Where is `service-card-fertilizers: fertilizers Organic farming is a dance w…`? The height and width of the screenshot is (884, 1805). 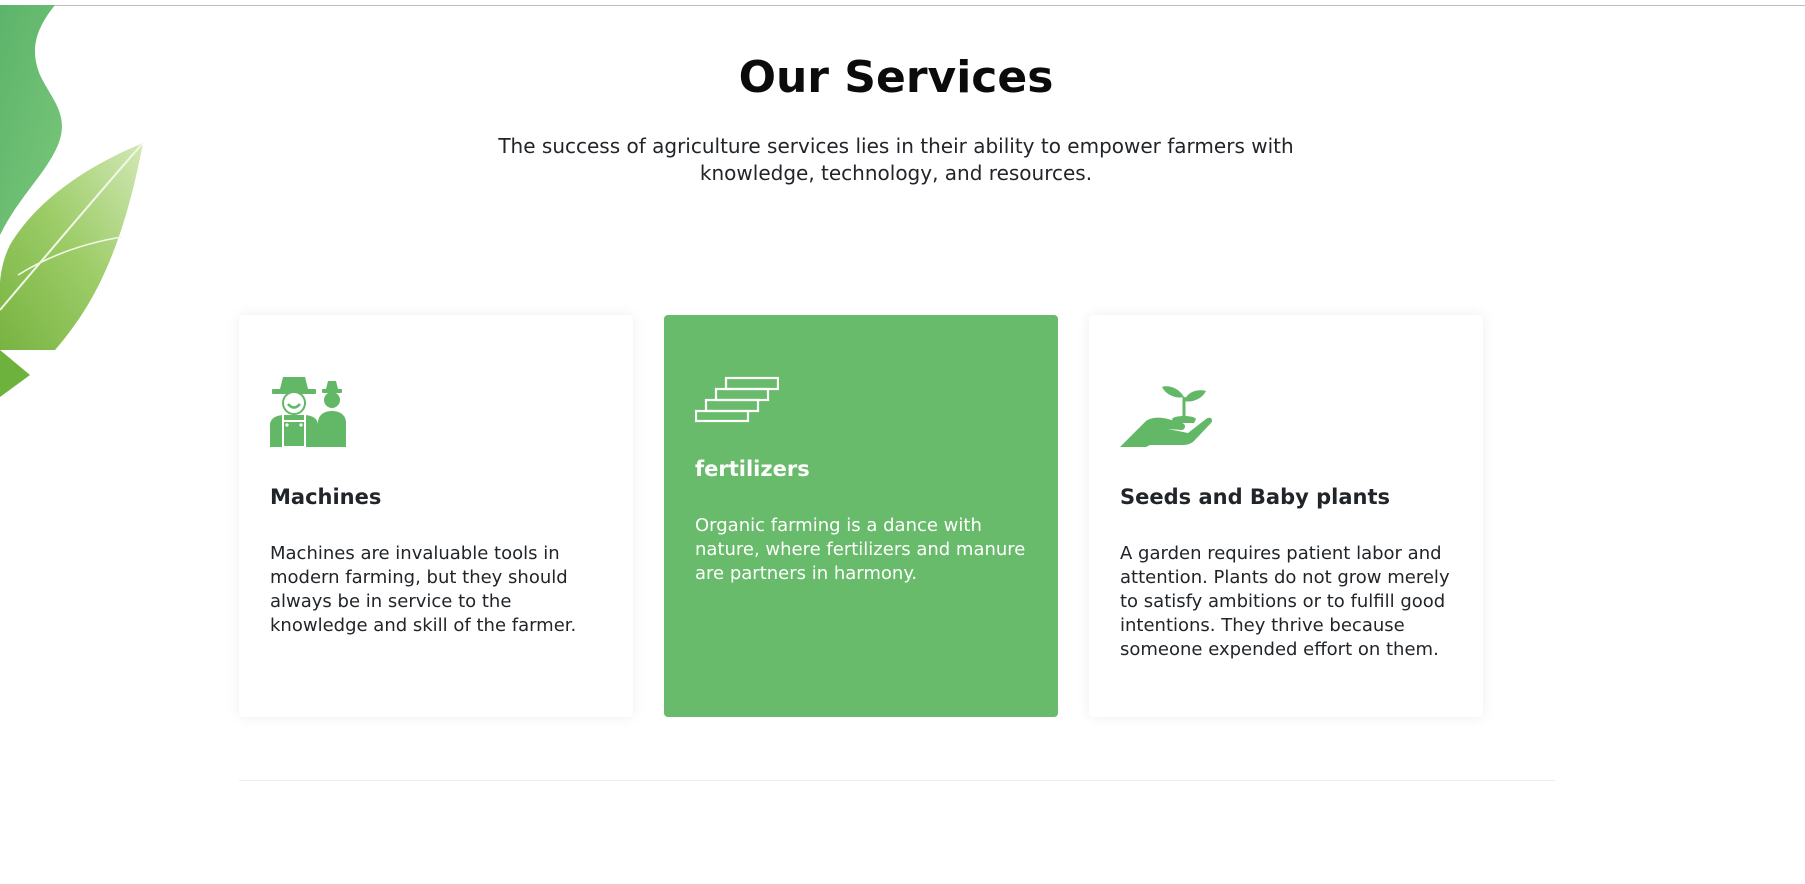
service-card-fertilizers: fertilizers Organic farming is a dance w… is located at coordinates (861, 516).